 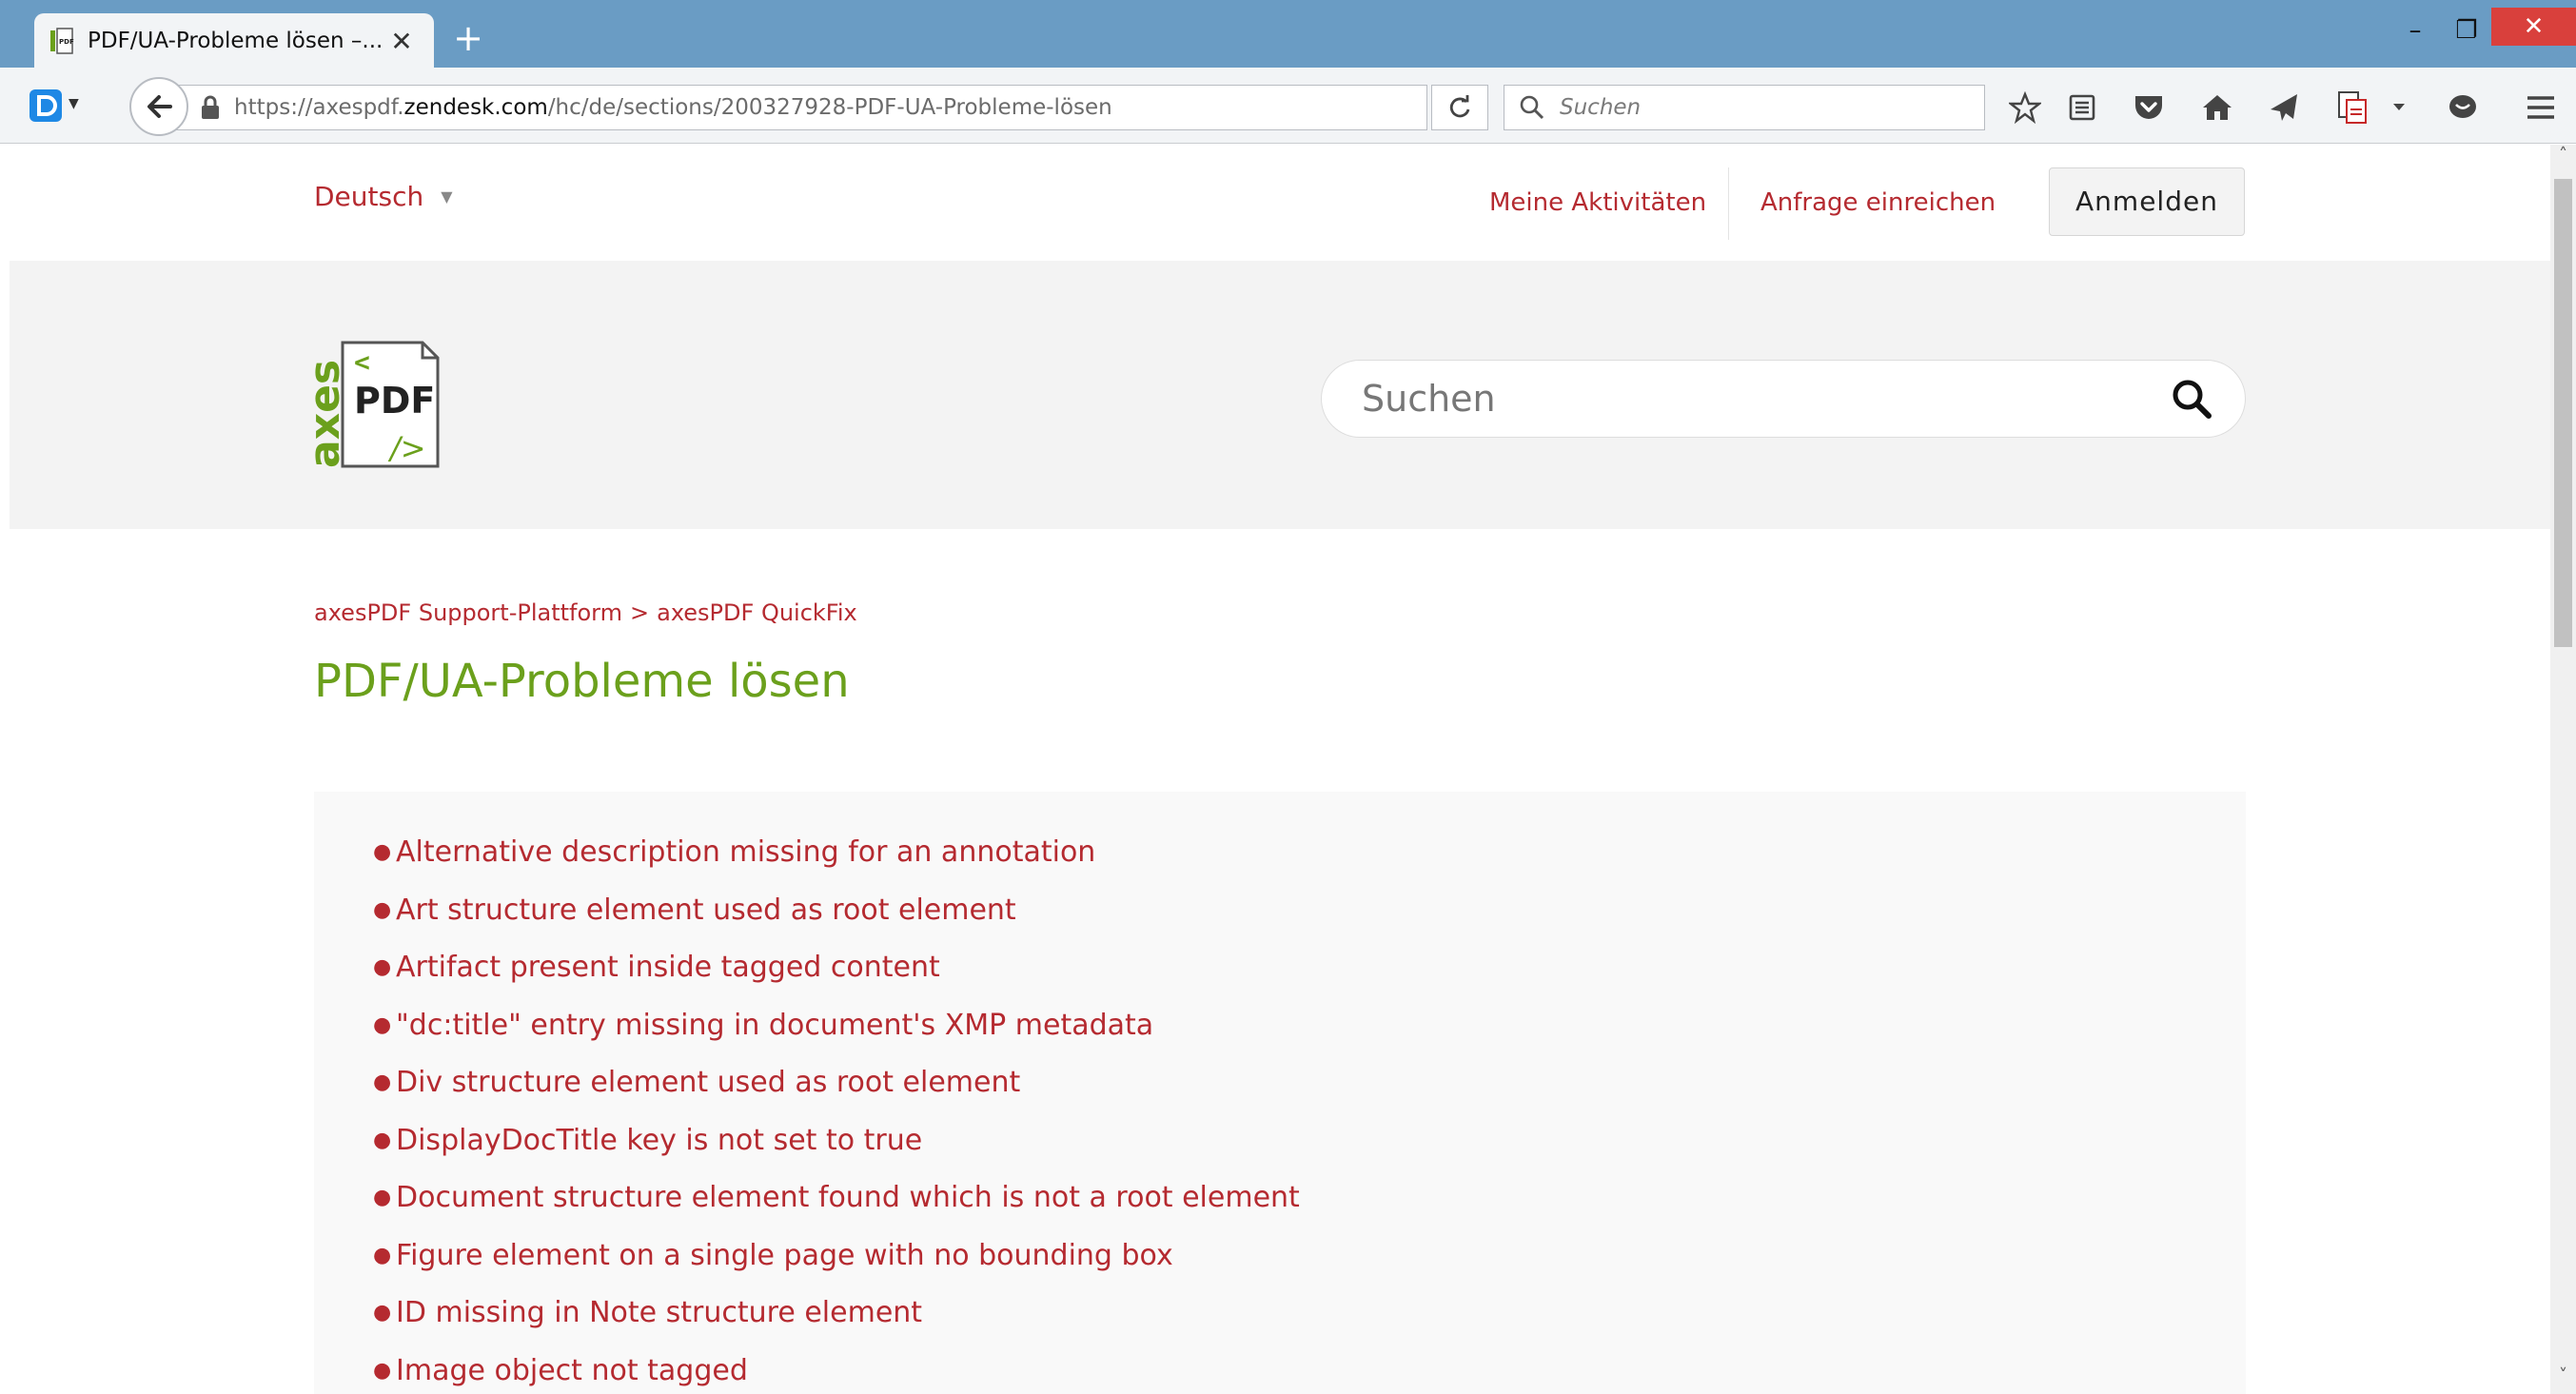 I want to click on language-selector: Deutsch ▼, so click(x=383, y=197).